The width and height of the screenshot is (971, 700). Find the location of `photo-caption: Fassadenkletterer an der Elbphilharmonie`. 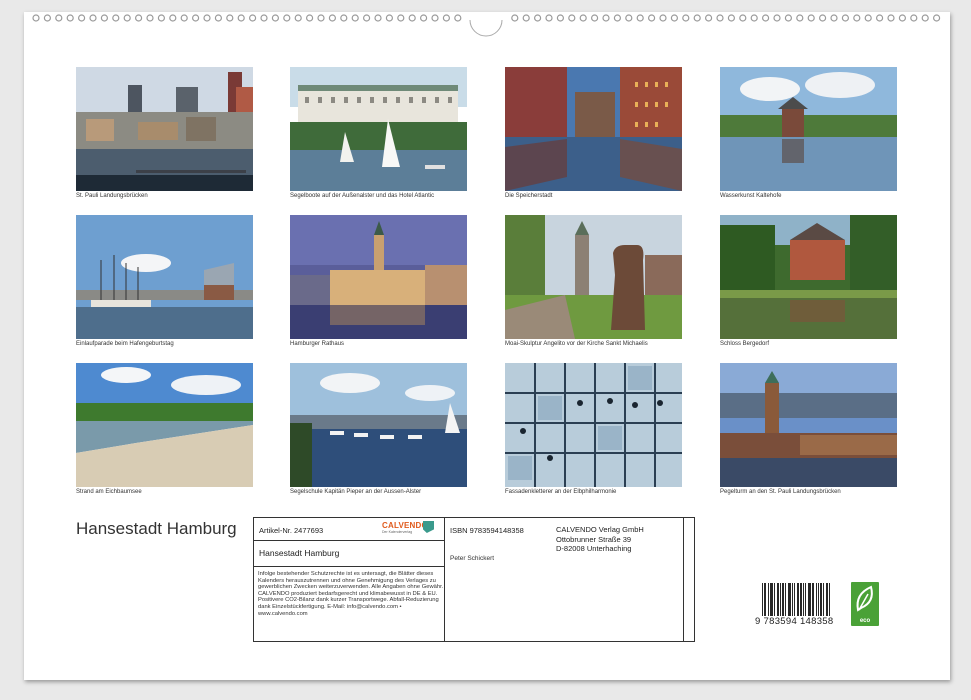

photo-caption: Fassadenkletterer an der Elbphilharmonie is located at coordinates (561, 492).